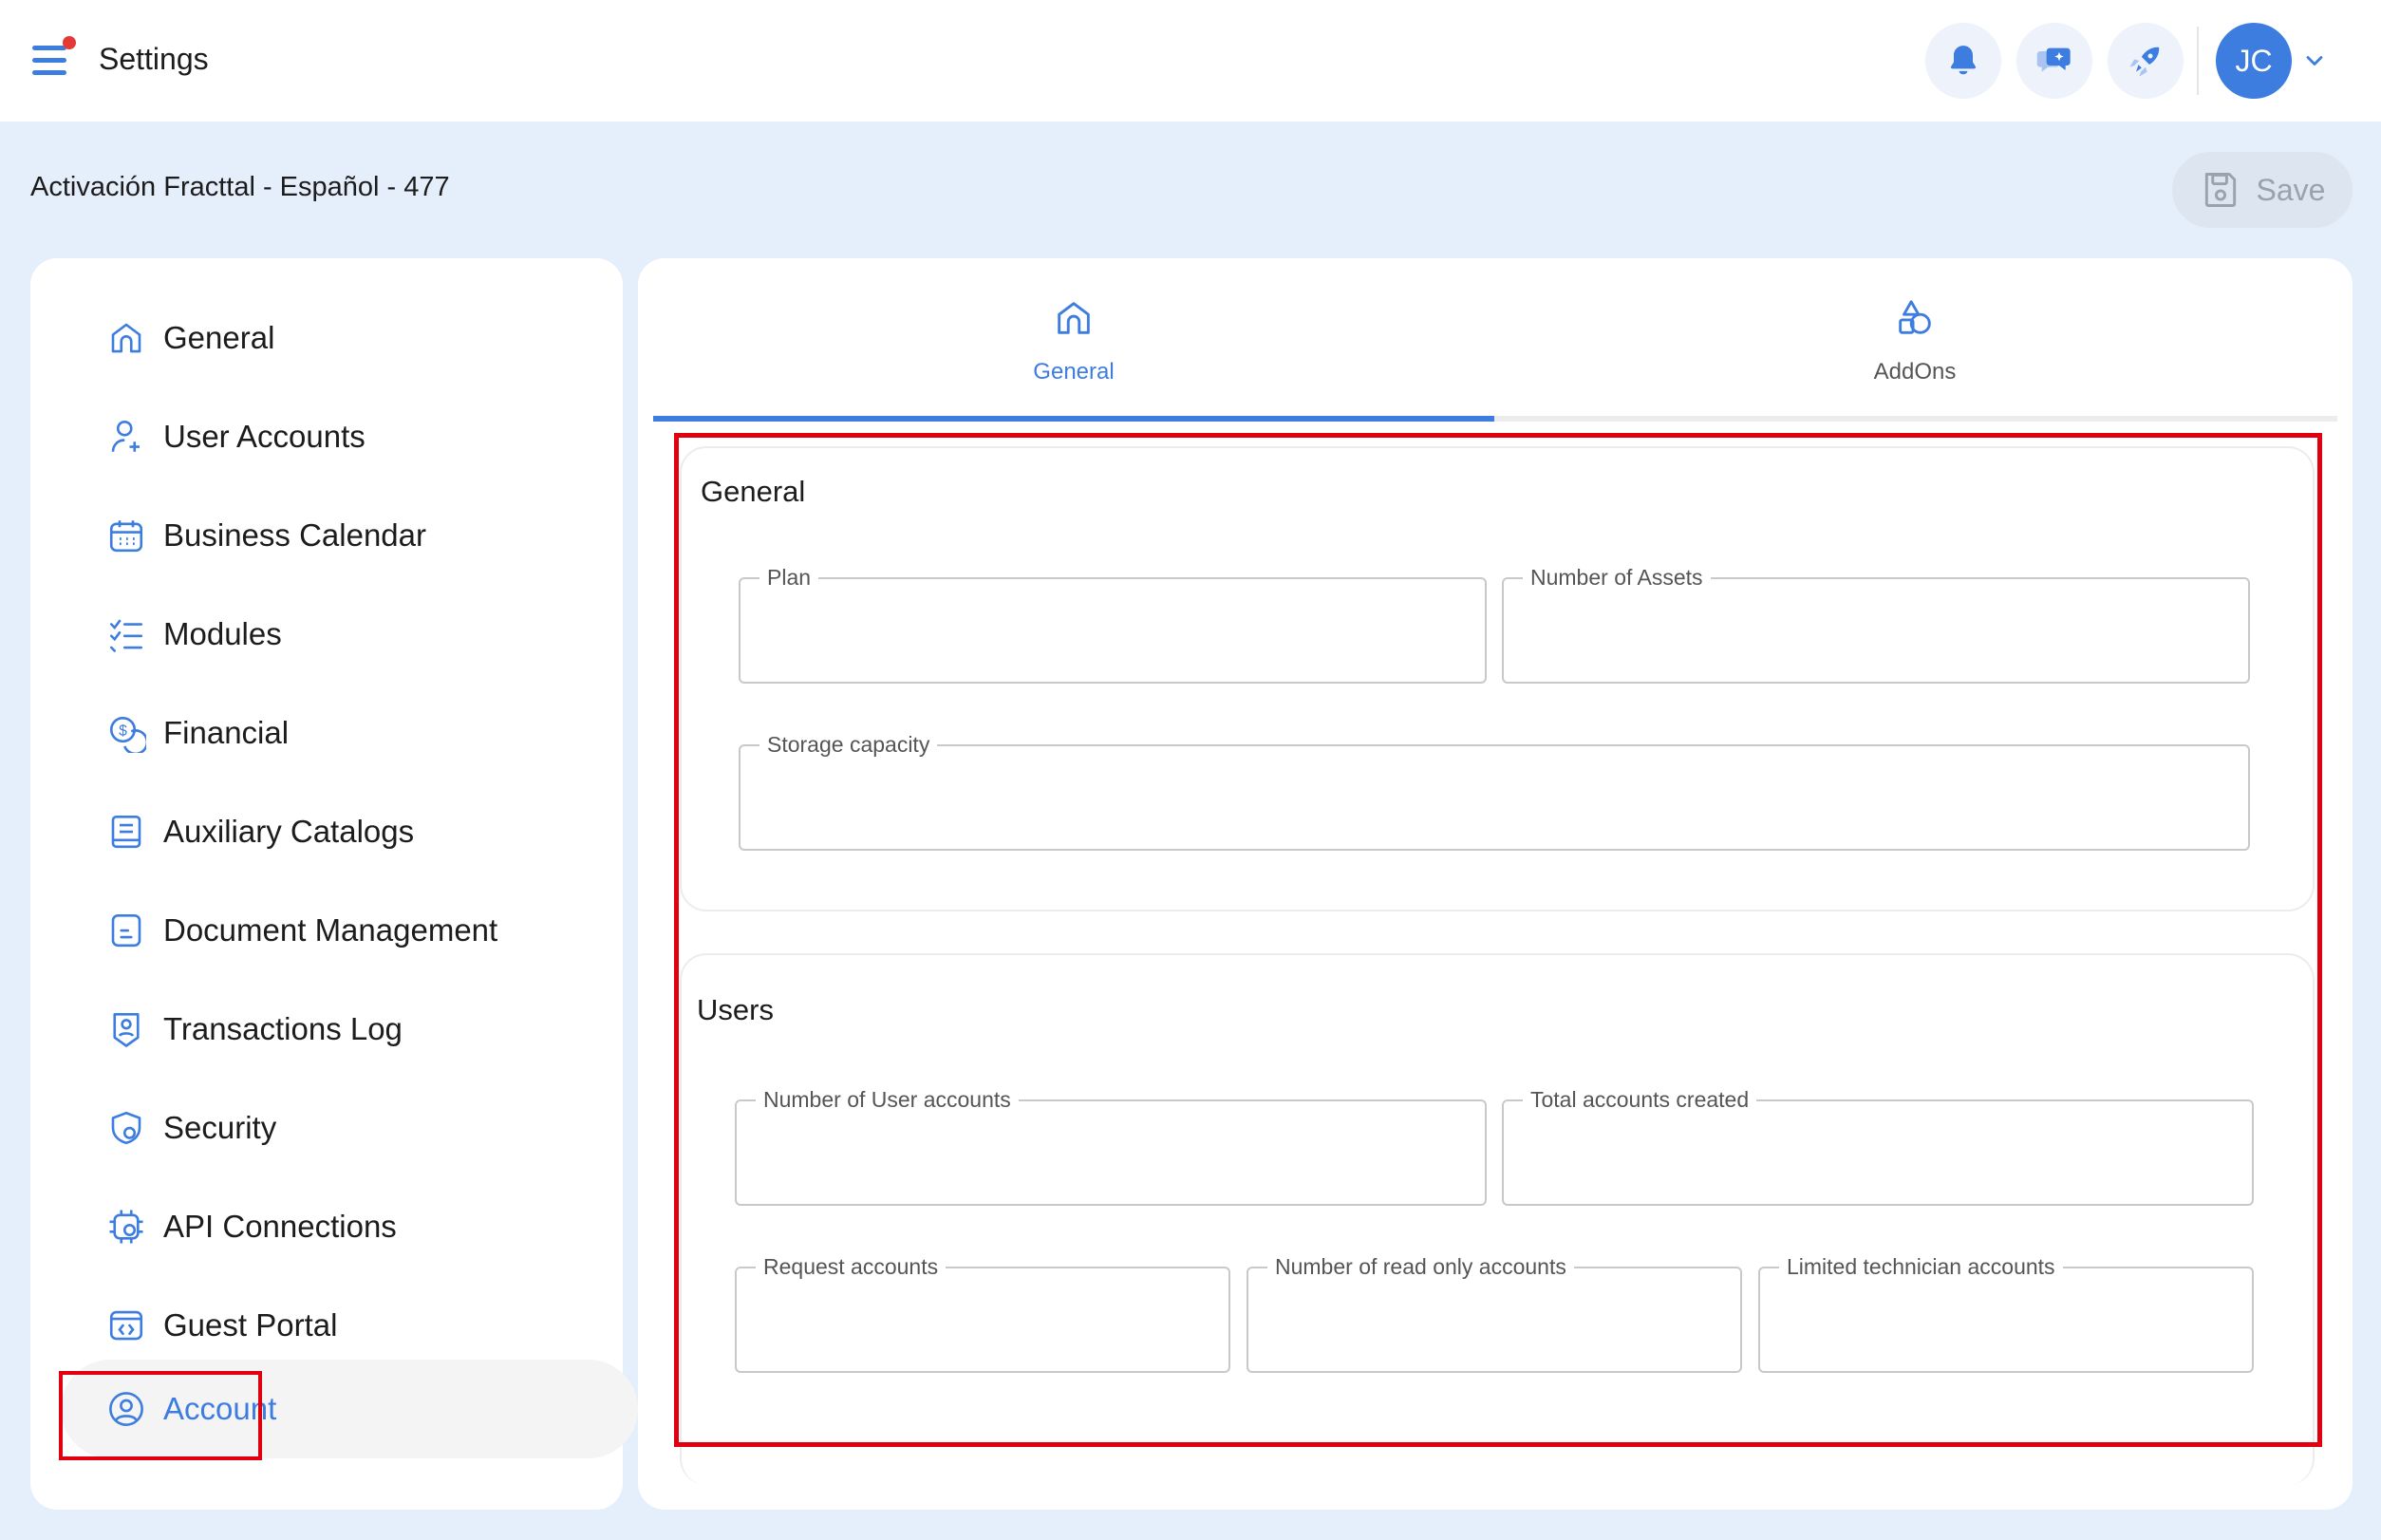 This screenshot has width=2381, height=1540. Describe the element at coordinates (983, 1321) in the screenshot. I see `request-accounts-input` at that location.